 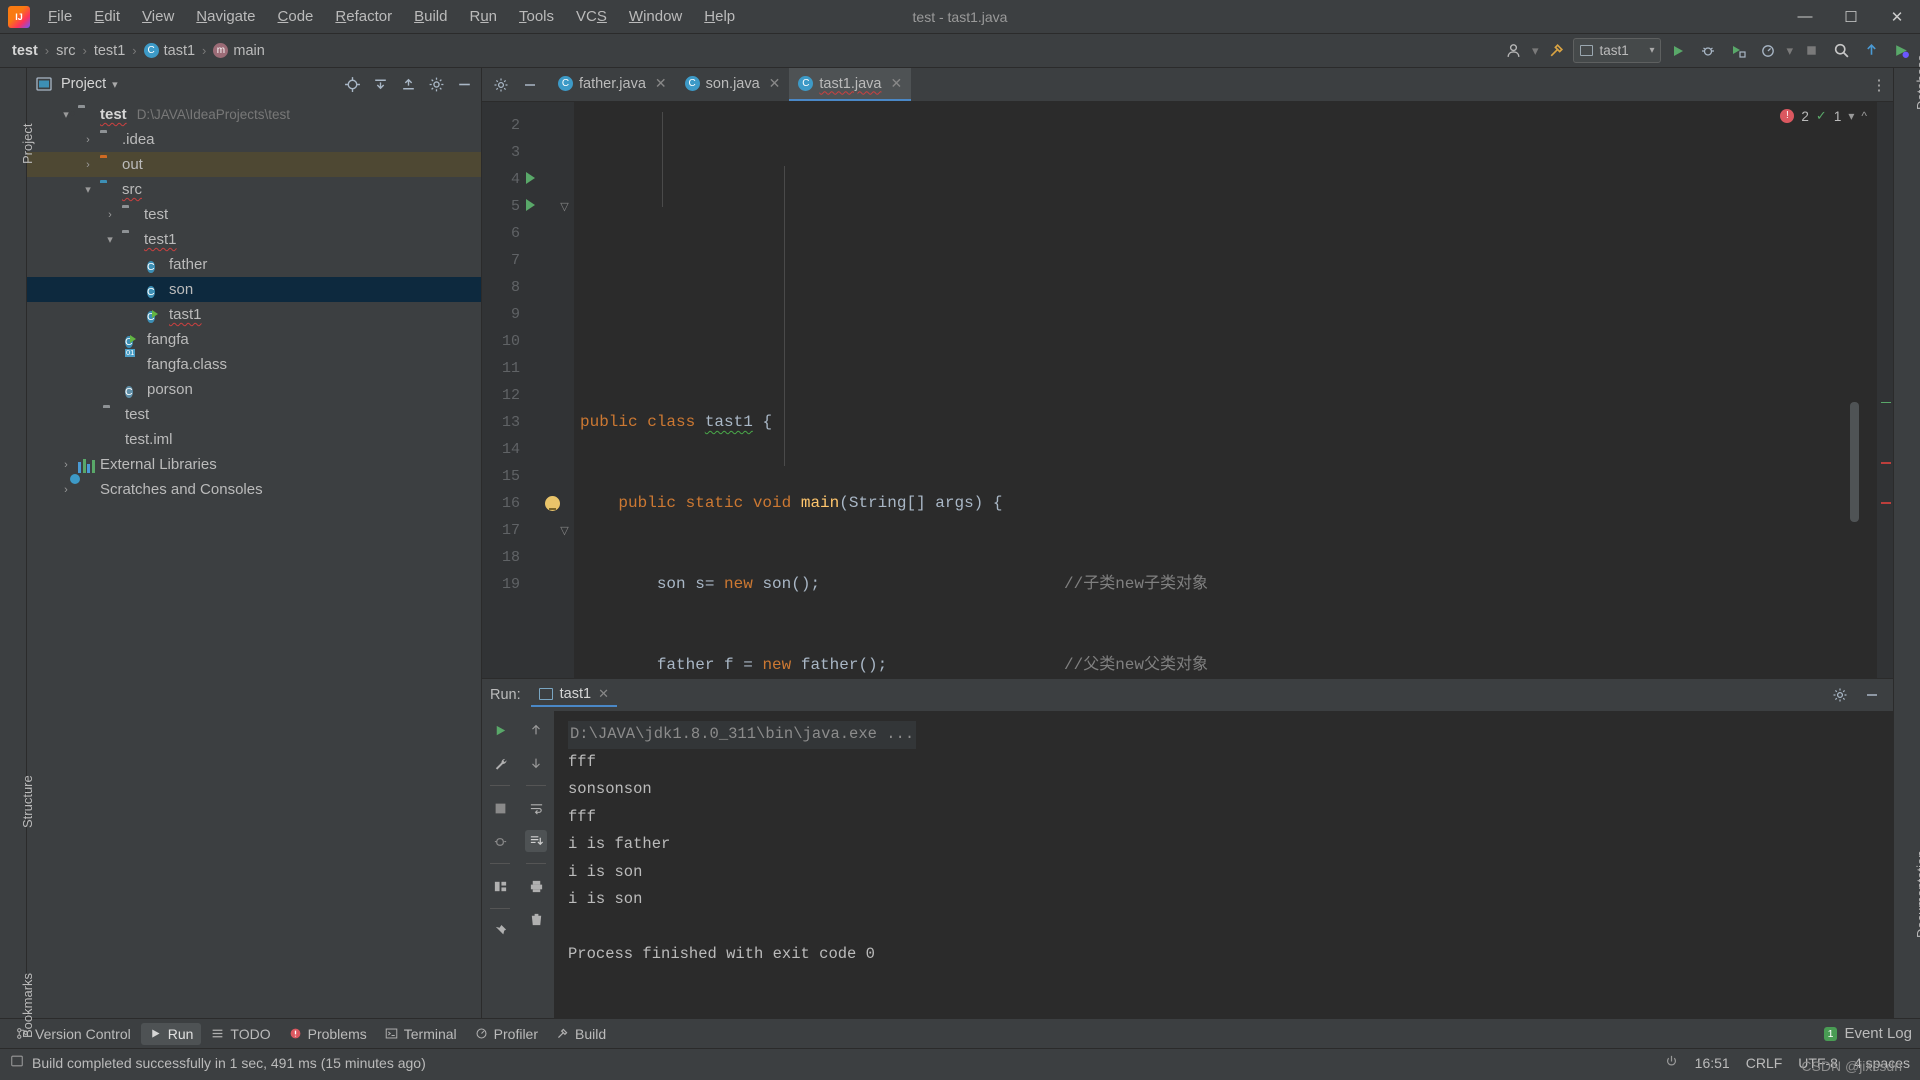 What do you see at coordinates (1864, 116) in the screenshot?
I see `collapse-icon: ^` at bounding box center [1864, 116].